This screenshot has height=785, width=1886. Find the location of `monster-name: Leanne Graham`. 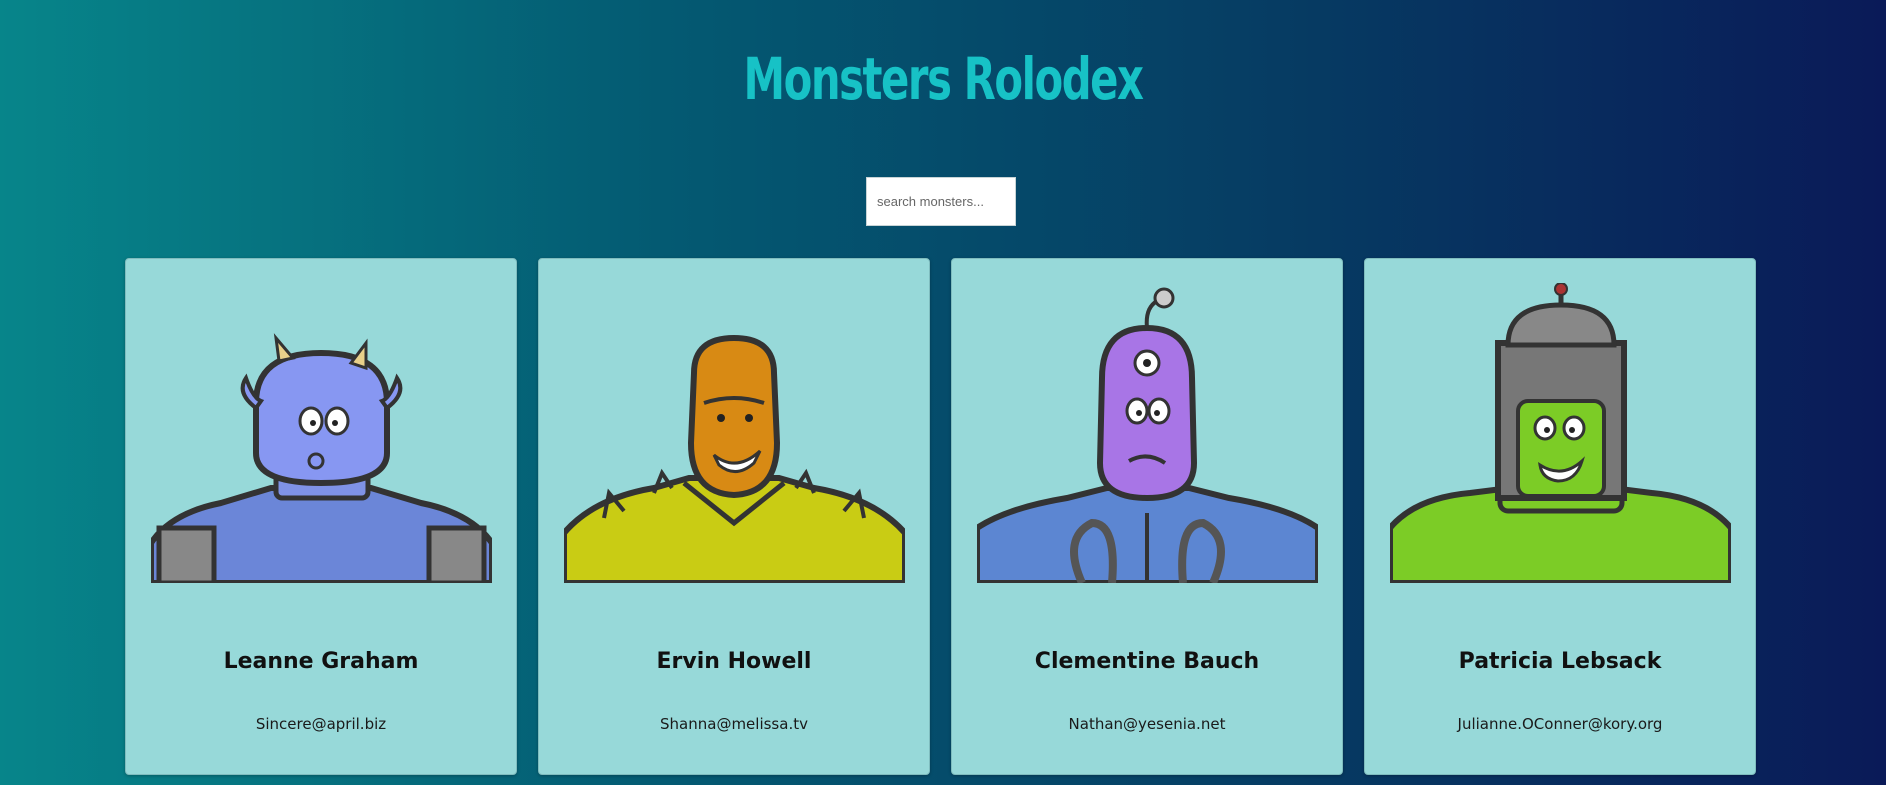

monster-name: Leanne Graham is located at coordinates (321, 661).